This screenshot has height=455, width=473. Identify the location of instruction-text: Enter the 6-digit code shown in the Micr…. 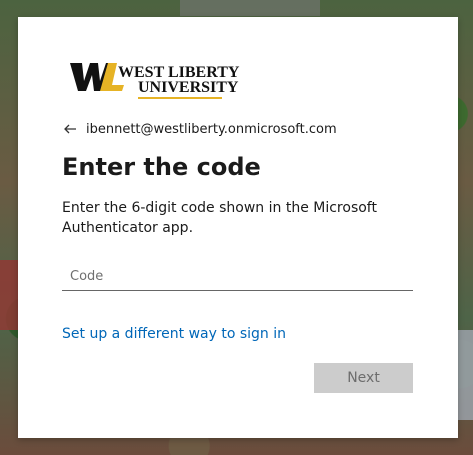
(219, 218).